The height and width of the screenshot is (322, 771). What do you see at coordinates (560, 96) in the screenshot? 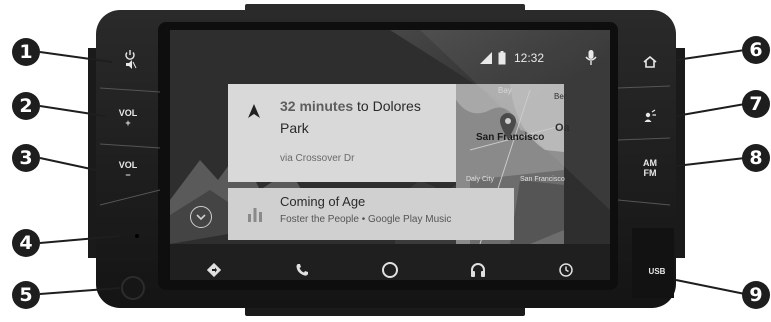
I see `map-label-ber: Ber` at bounding box center [560, 96].